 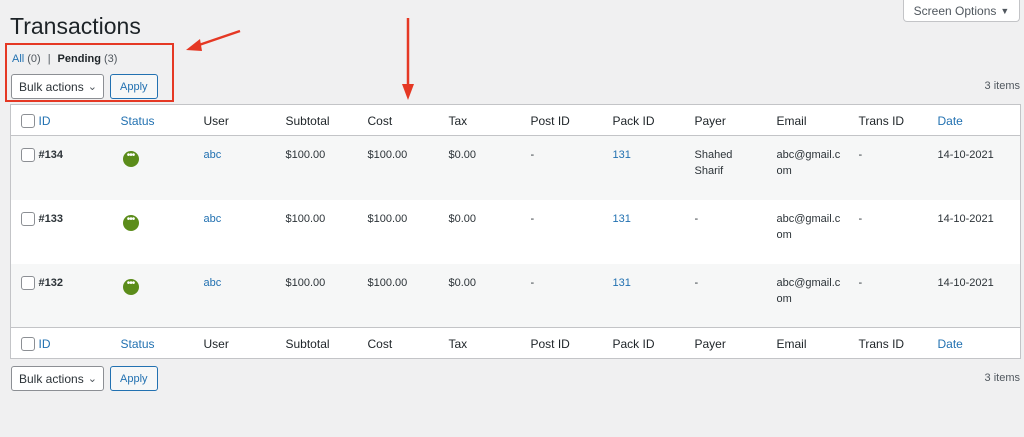 I want to click on row-payer: Shahed Sharif, so click(x=736, y=168).